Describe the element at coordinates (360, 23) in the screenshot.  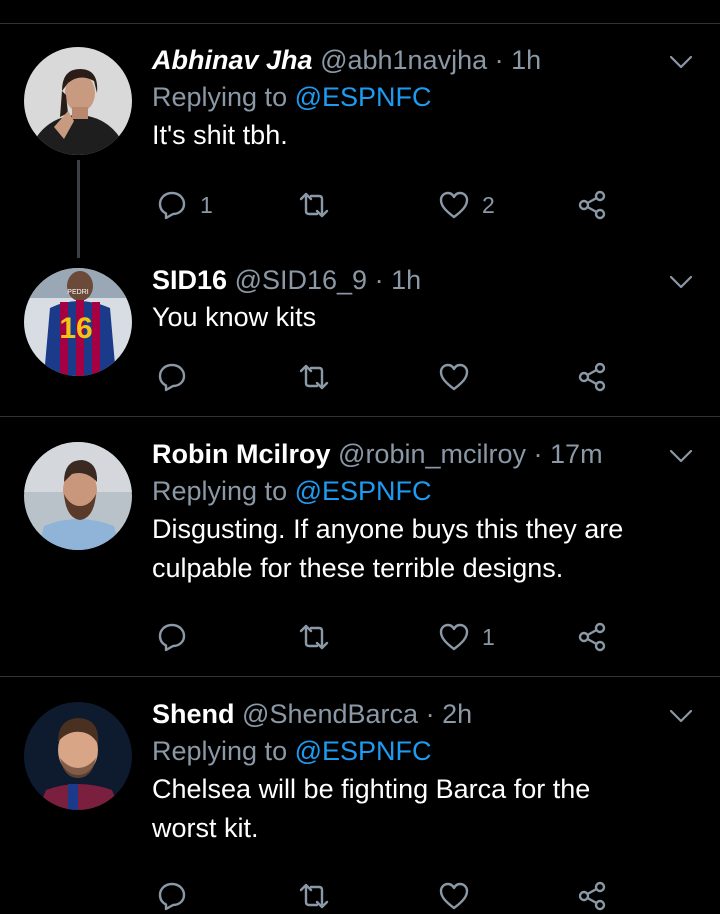
I see `top-divider` at that location.